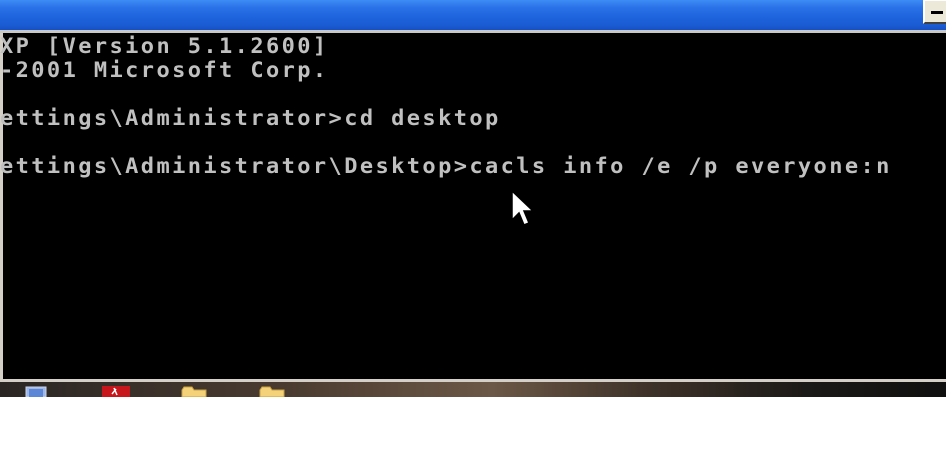  What do you see at coordinates (250, 119) in the screenshot?
I see `console-line: ettings\Administrator>cd desktop` at bounding box center [250, 119].